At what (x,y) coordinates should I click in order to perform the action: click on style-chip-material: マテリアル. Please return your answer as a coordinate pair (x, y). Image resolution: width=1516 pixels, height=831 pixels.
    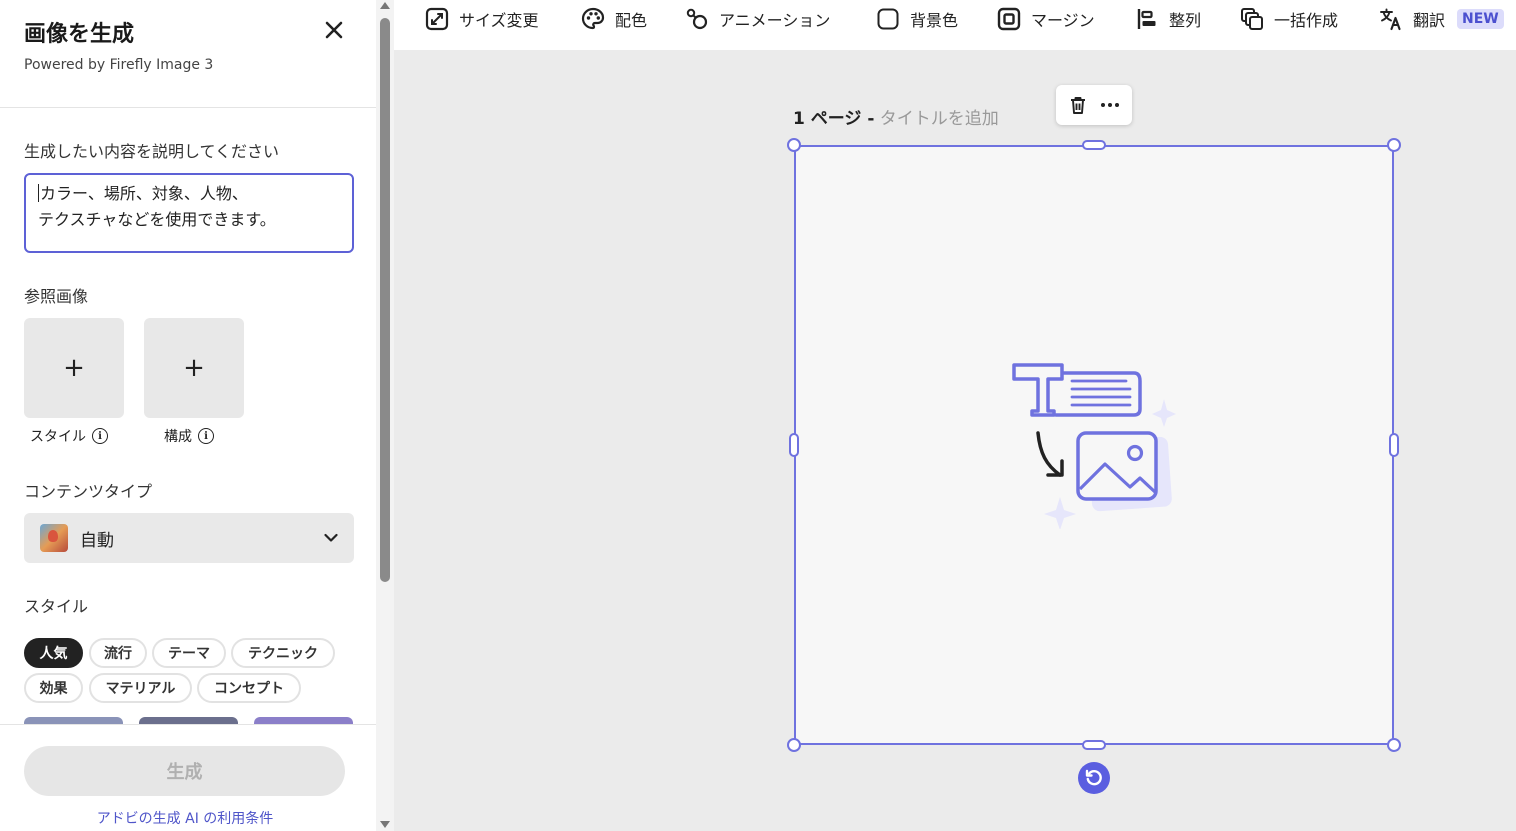
    Looking at the image, I should click on (140, 688).